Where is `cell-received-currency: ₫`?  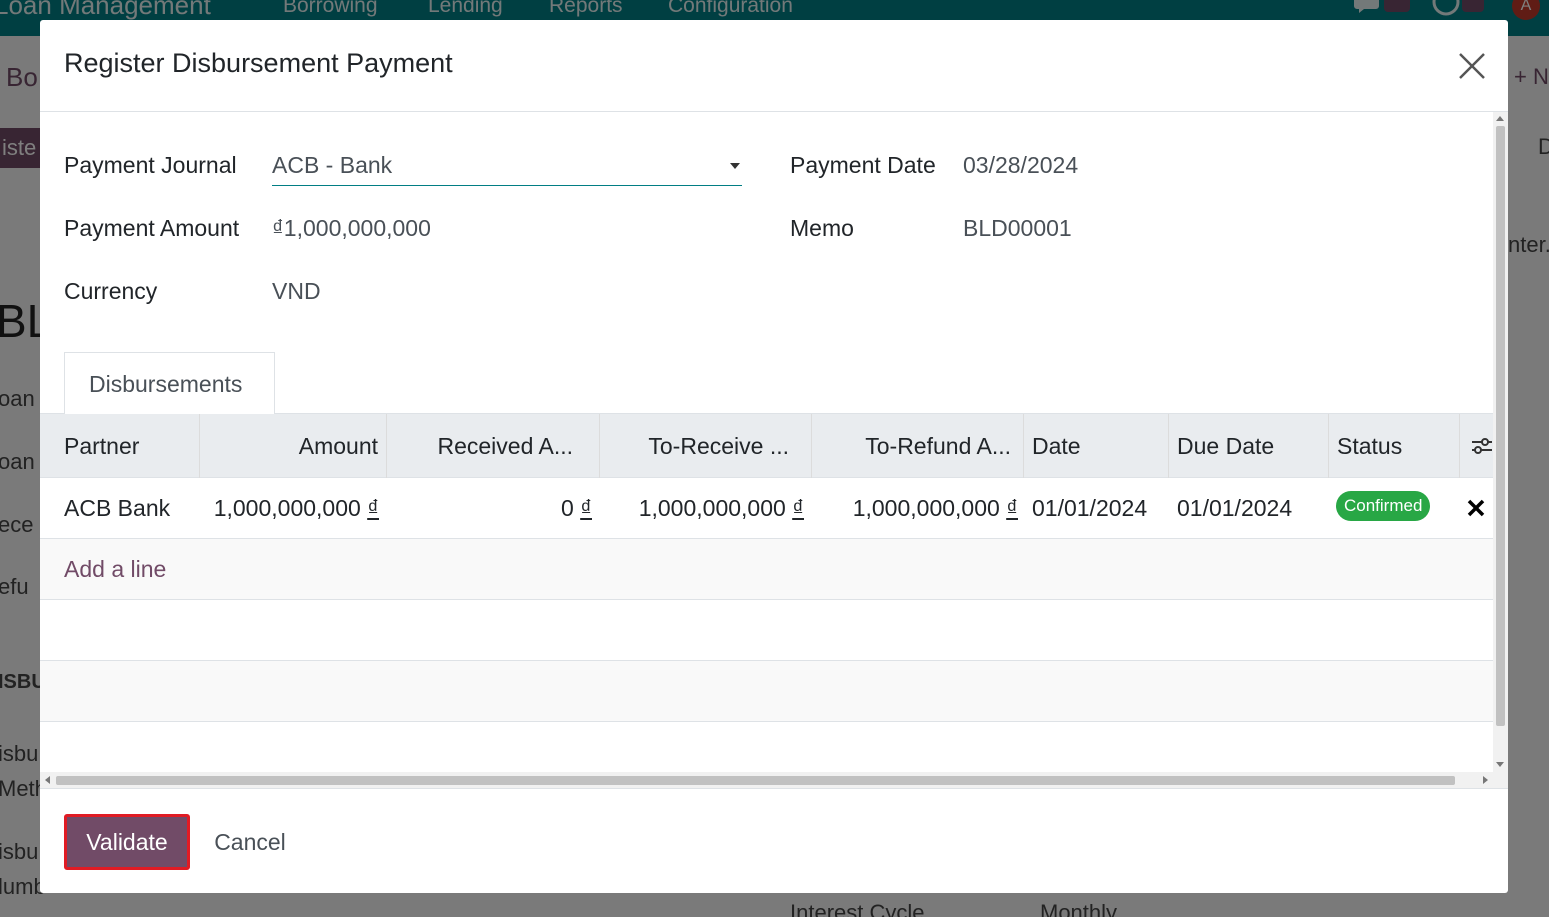
cell-received-currency: ₫ is located at coordinates (586, 508).